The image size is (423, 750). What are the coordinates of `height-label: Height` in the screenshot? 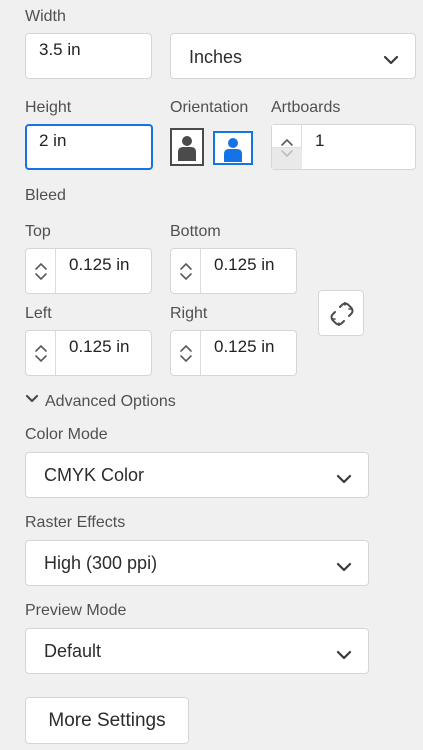 It's located at (48, 107).